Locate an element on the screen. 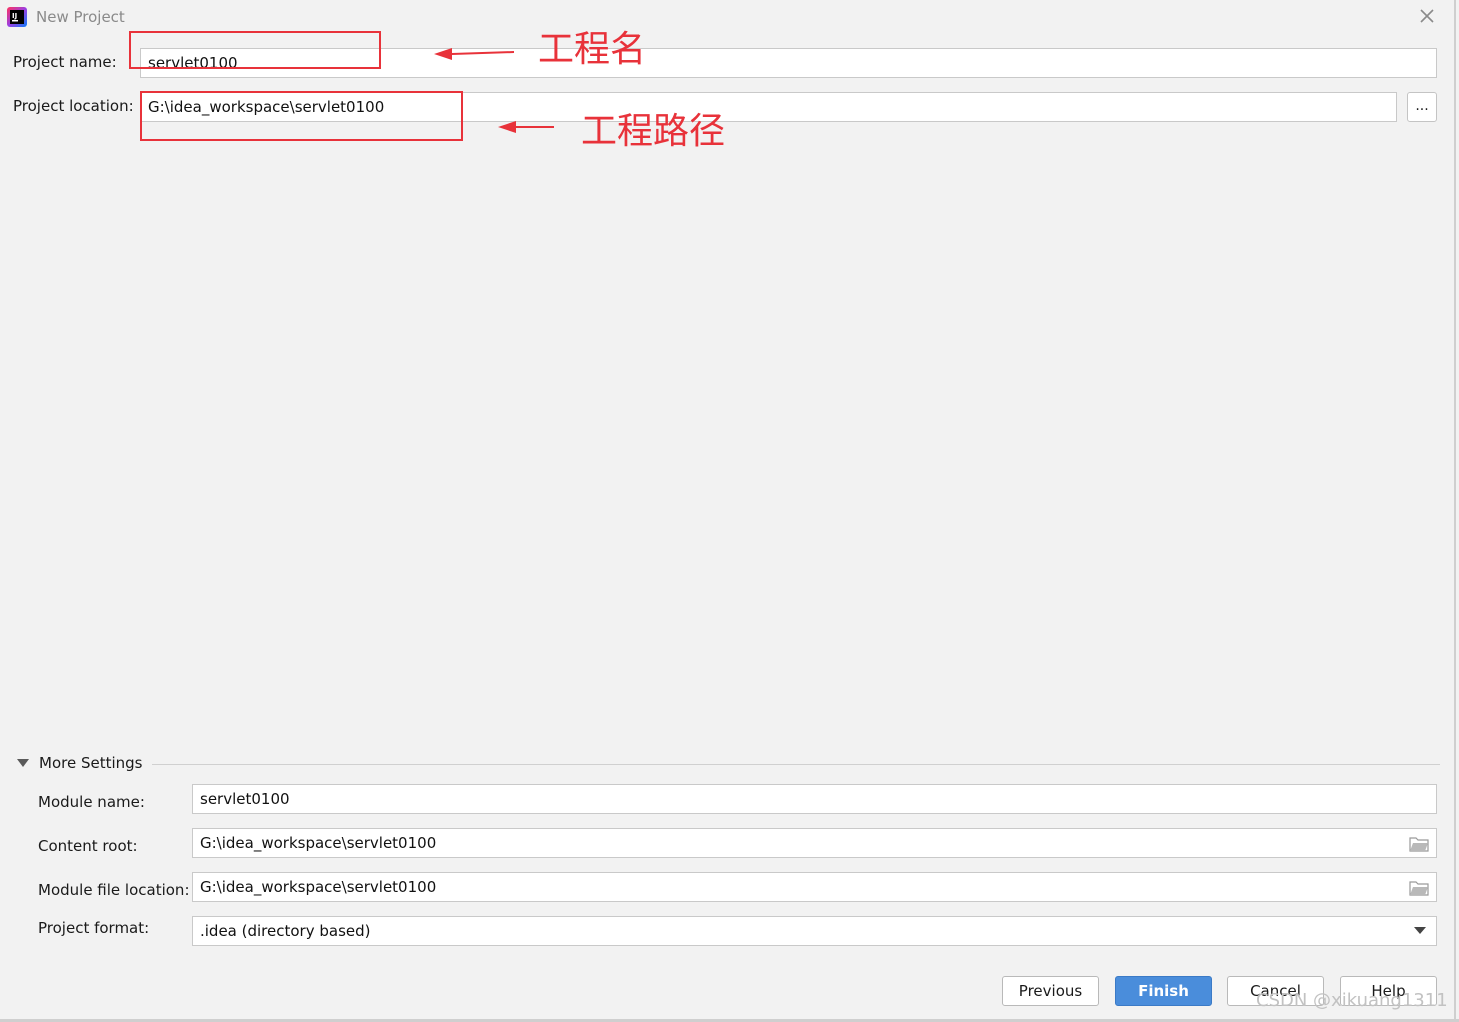  module-name-input: servlet0100 is located at coordinates (814, 799).